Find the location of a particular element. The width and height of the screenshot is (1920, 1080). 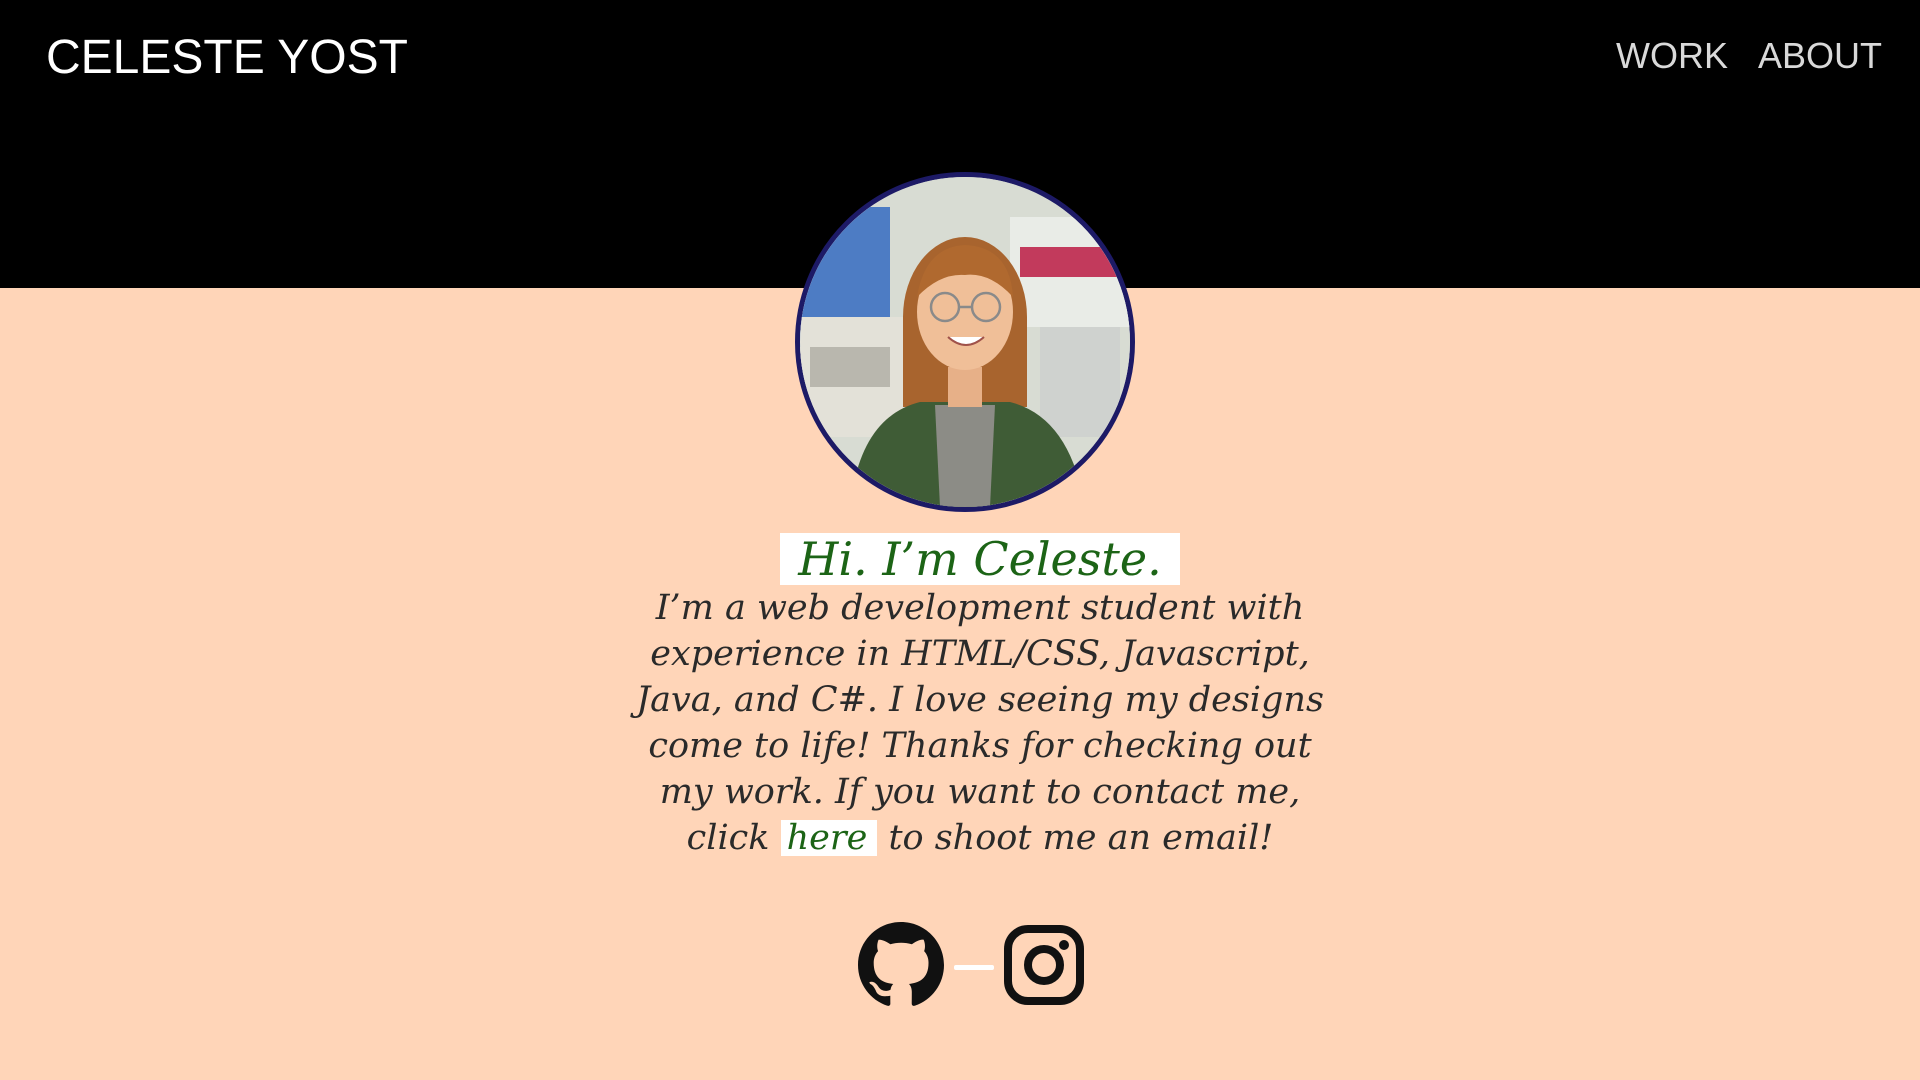

email-link: here is located at coordinates (829, 838).